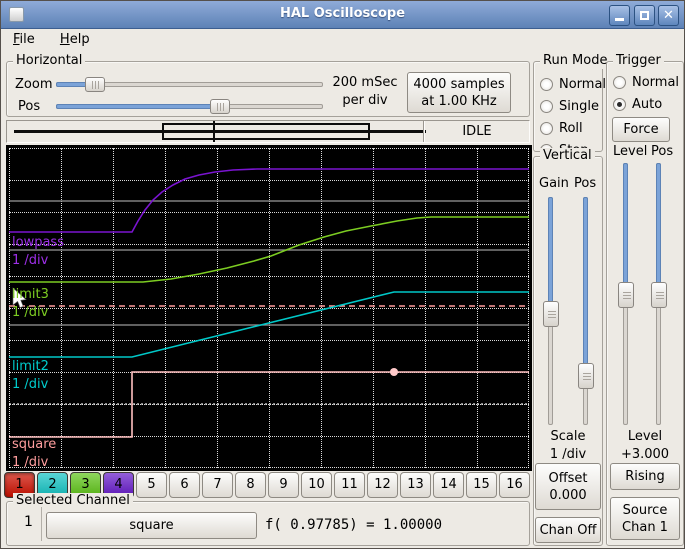  What do you see at coordinates (550, 255) in the screenshot?
I see `gain-slider-fill` at bounding box center [550, 255].